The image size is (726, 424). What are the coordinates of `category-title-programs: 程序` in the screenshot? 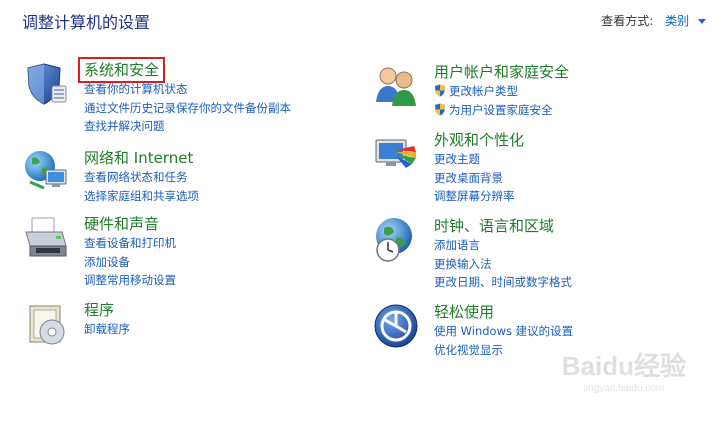 It's located at (99, 310).